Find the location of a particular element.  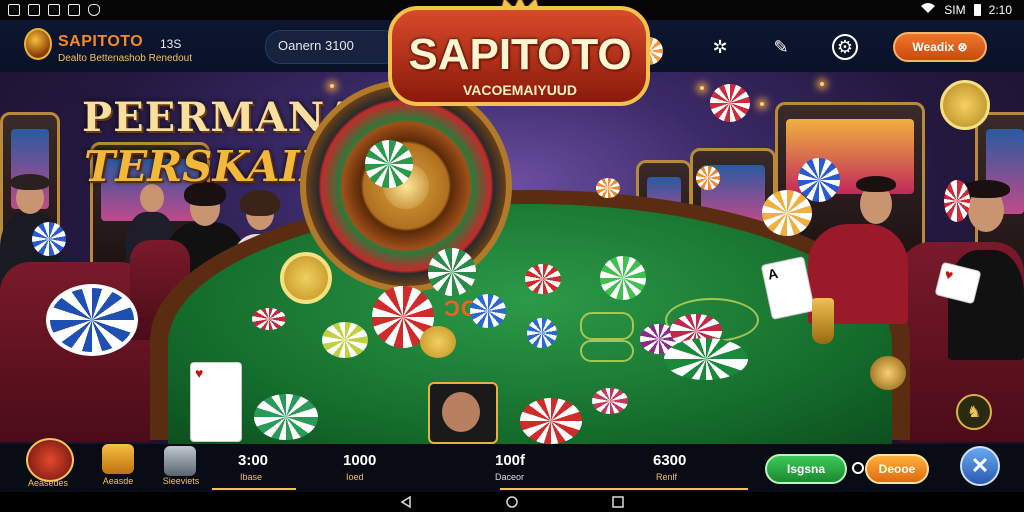

playing-card: ♥ is located at coordinates (216, 402).